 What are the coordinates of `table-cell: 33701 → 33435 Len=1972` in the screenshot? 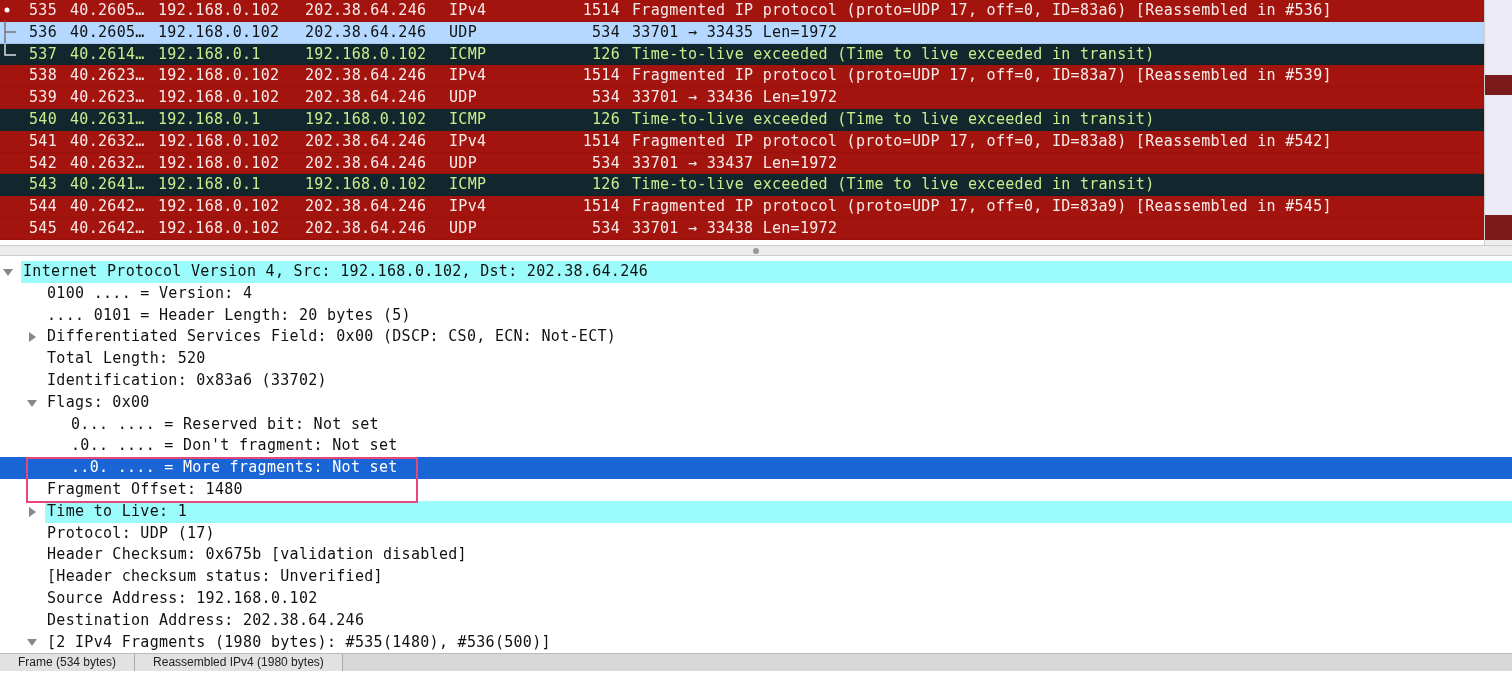 It's located at (735, 32).